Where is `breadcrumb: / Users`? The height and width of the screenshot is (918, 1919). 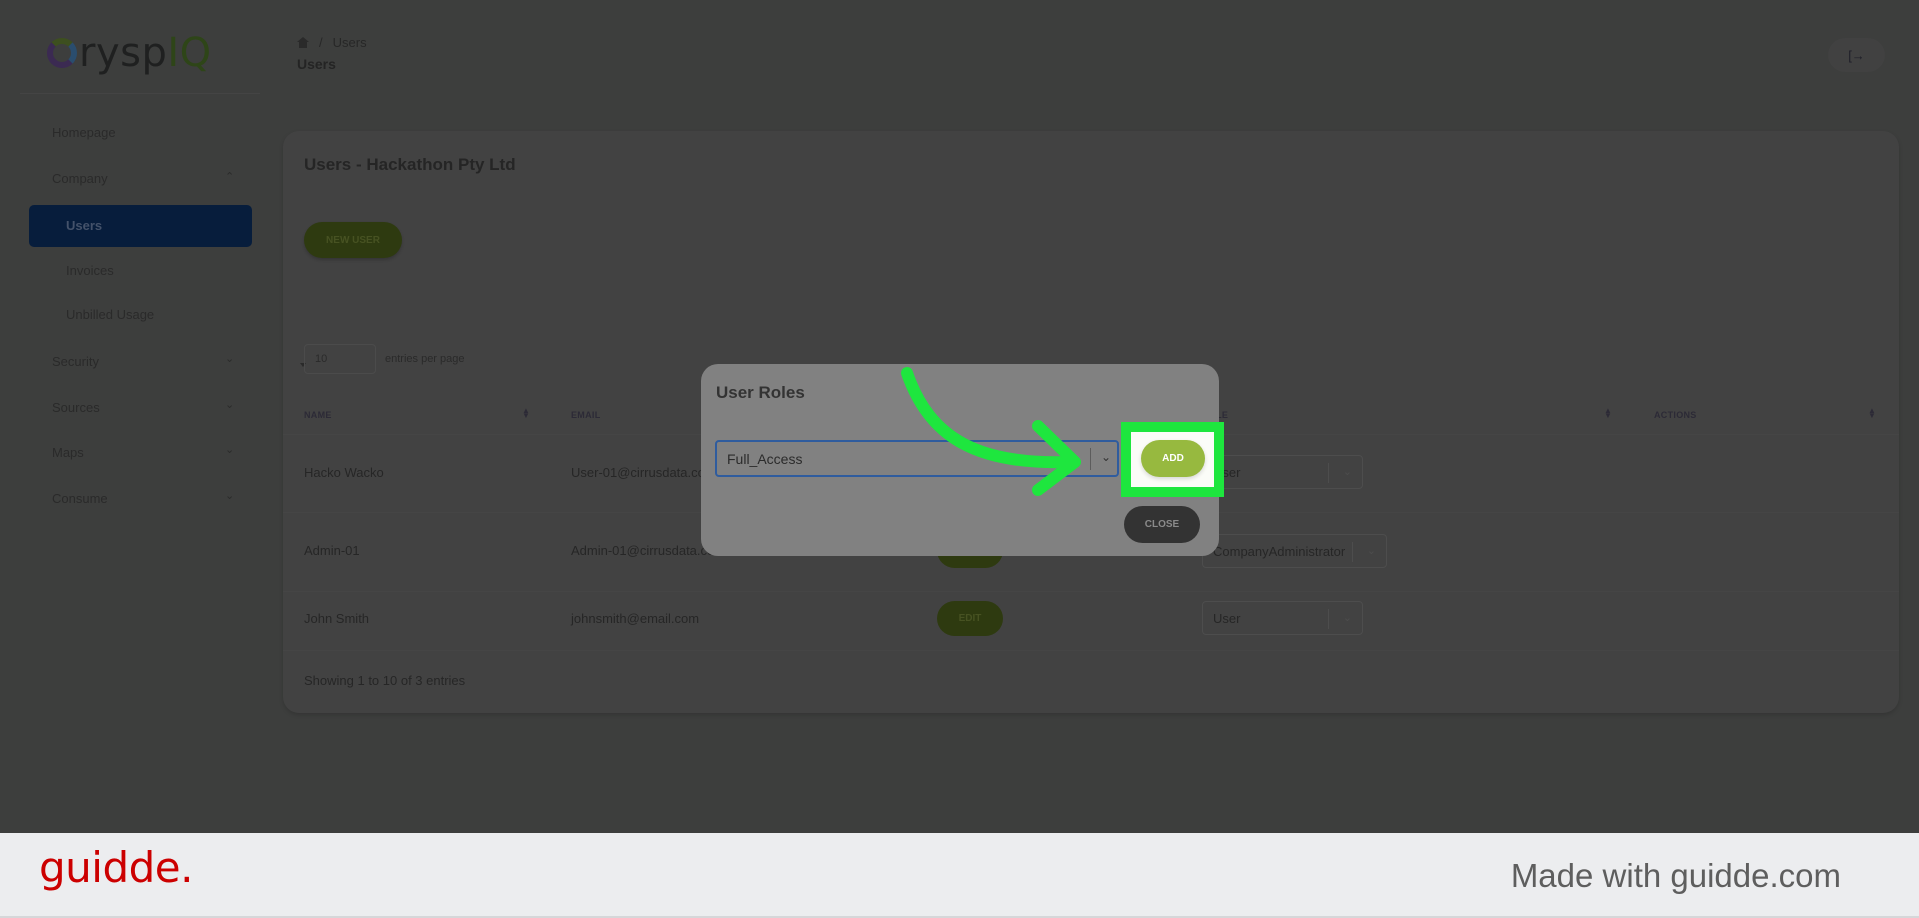
breadcrumb: / Users is located at coordinates (332, 42).